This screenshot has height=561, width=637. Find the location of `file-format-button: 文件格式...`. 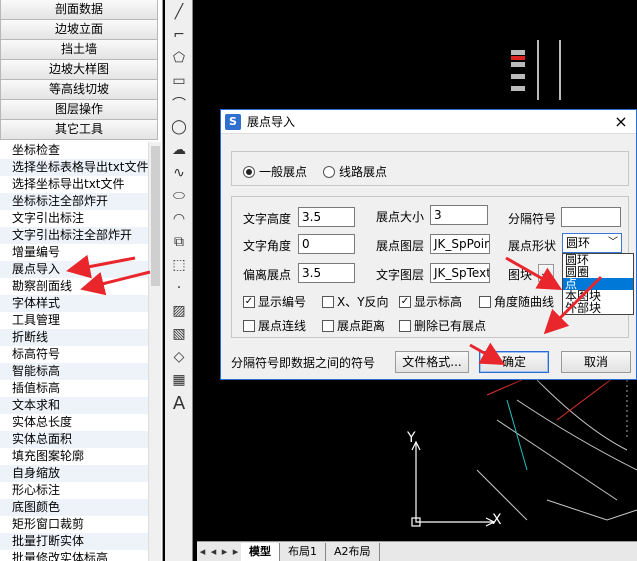

file-format-button: 文件格式... is located at coordinates (432, 362).